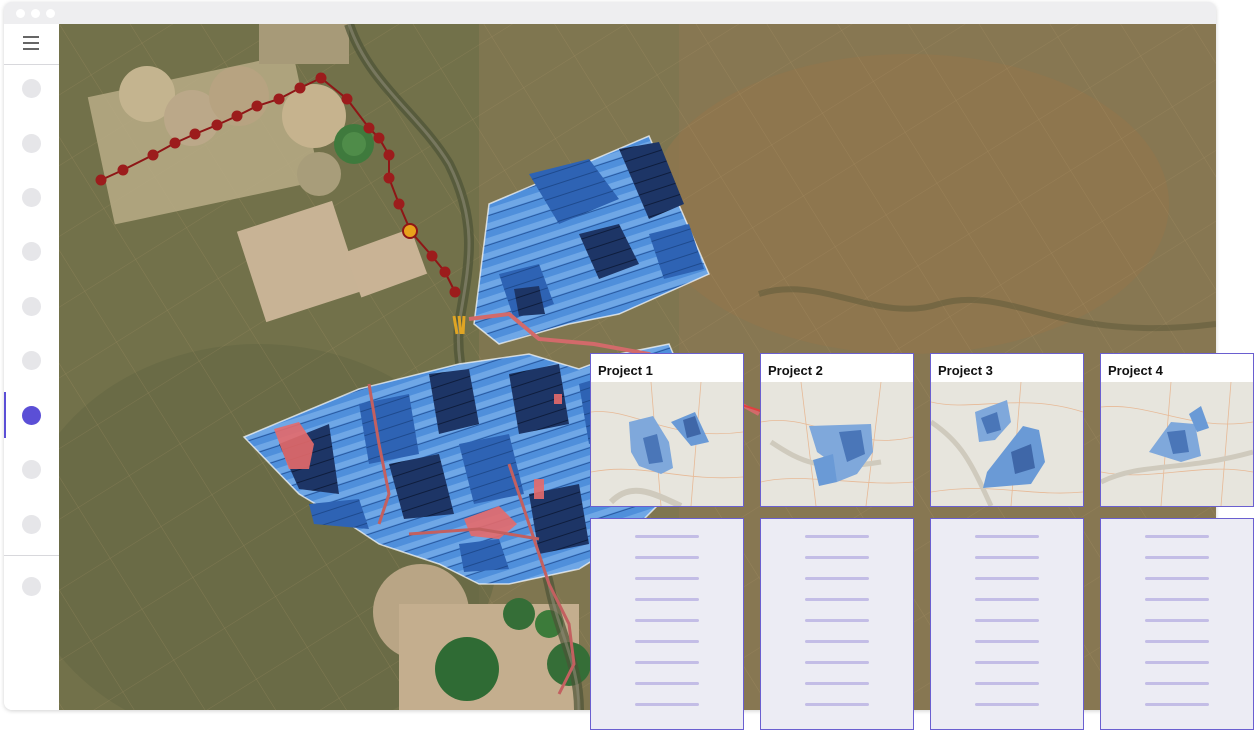 The height and width of the screenshot is (736, 1259). I want to click on hamburger-menu-icon, so click(31, 43).